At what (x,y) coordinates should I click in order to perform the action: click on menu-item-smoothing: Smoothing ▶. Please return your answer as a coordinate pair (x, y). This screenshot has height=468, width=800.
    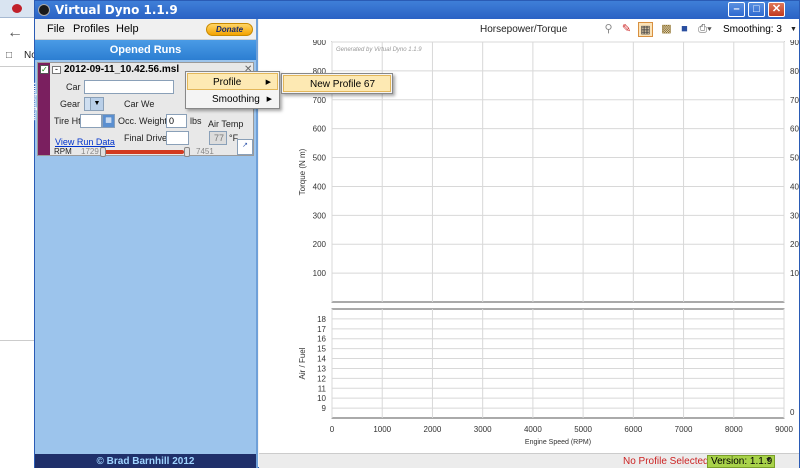
    Looking at the image, I should click on (232, 99).